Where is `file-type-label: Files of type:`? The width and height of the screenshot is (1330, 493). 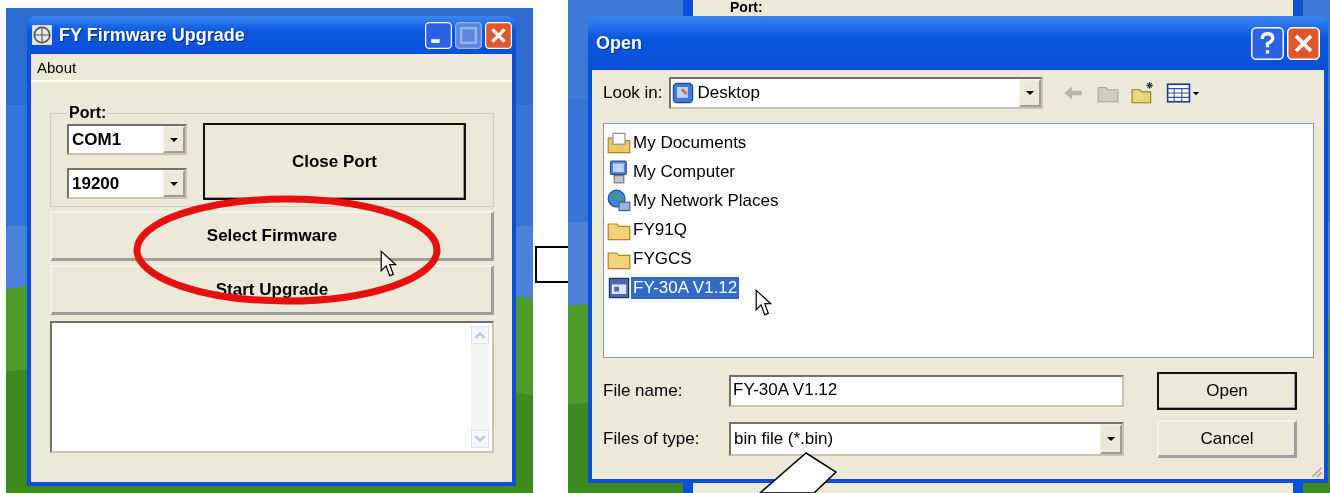
file-type-label: Files of type: is located at coordinates (652, 439).